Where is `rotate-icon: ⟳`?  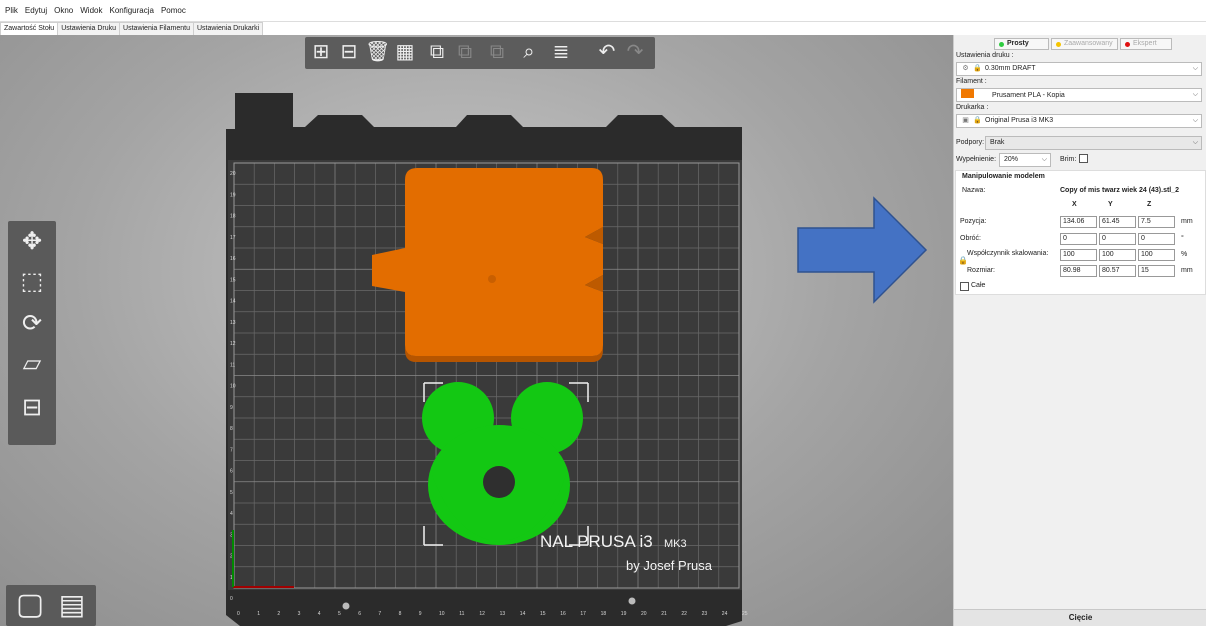
rotate-icon: ⟳ is located at coordinates (32, 324).